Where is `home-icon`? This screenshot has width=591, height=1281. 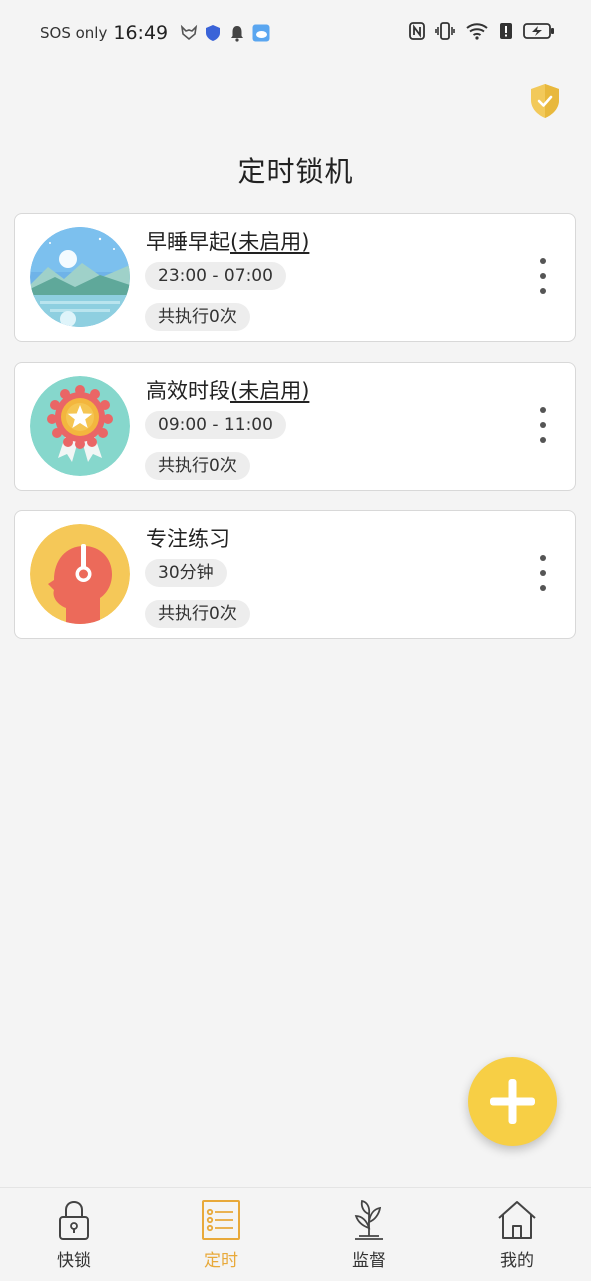 home-icon is located at coordinates (517, 1220).